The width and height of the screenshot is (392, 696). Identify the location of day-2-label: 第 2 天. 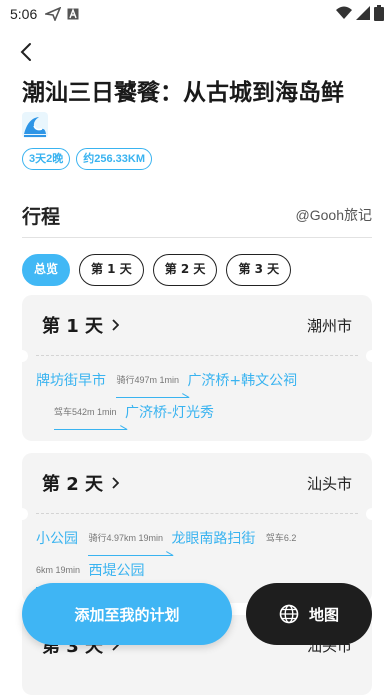
(73, 484).